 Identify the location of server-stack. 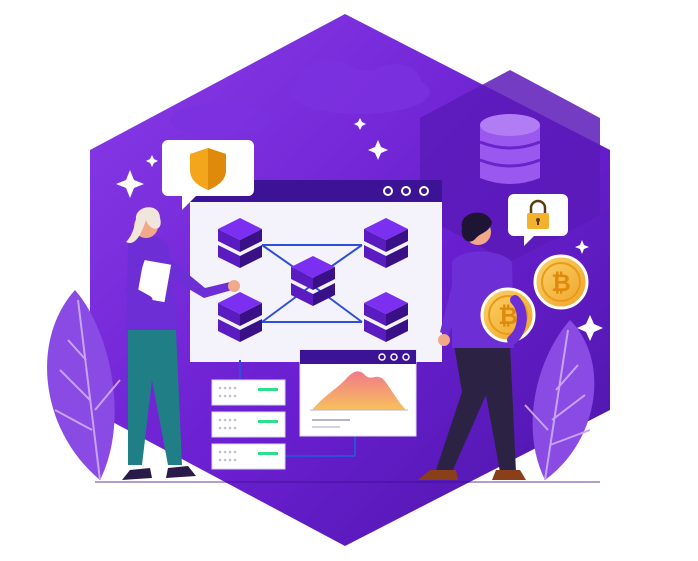
(248, 424).